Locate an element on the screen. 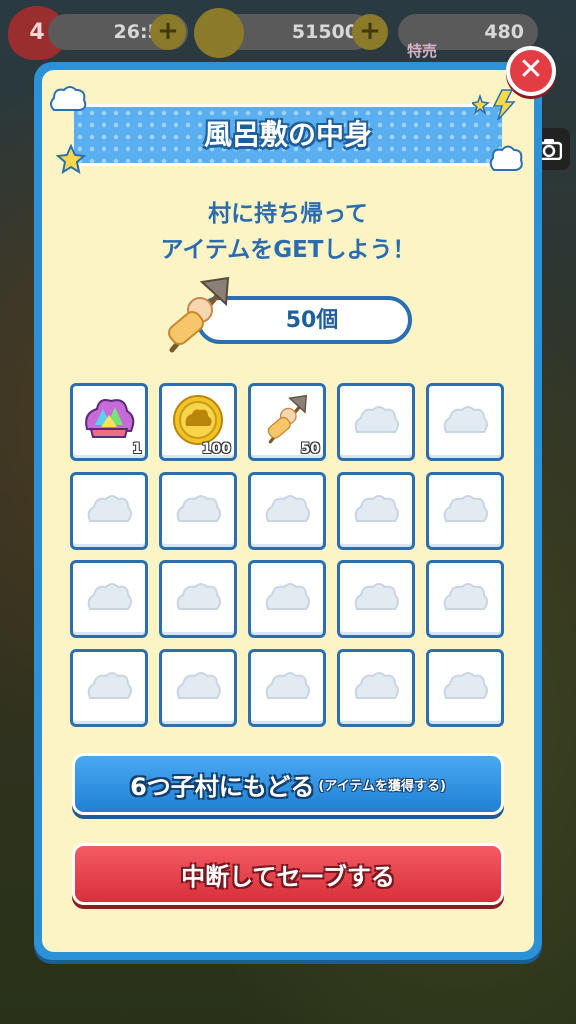 The image size is (576, 1024). add-coins-button: + is located at coordinates (370, 32).